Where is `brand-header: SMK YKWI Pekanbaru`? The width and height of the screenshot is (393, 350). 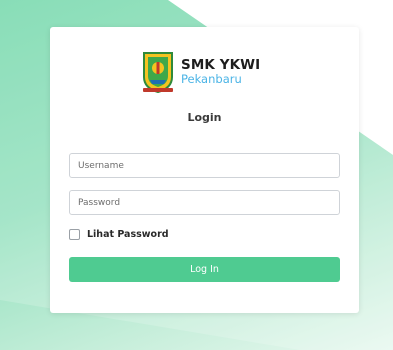
brand-header: SMK YKWI Pekanbaru is located at coordinates (200, 72).